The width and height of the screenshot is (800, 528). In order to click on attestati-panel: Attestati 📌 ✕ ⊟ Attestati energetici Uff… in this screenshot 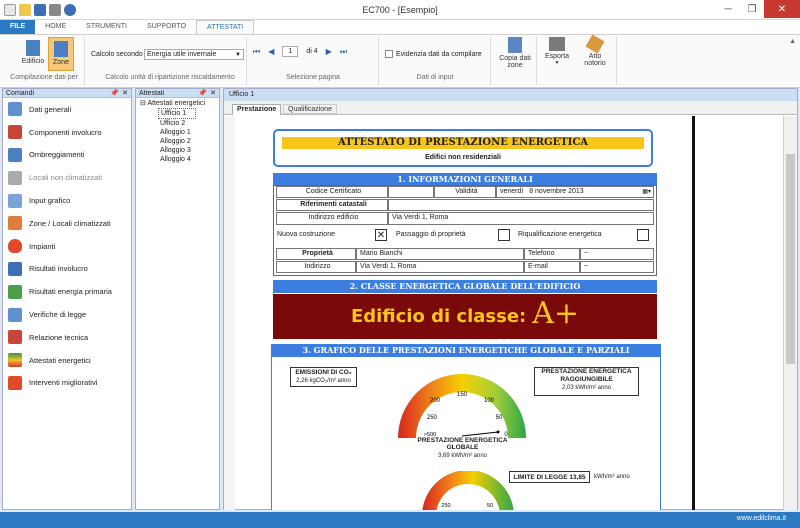, I will do `click(177, 299)`.